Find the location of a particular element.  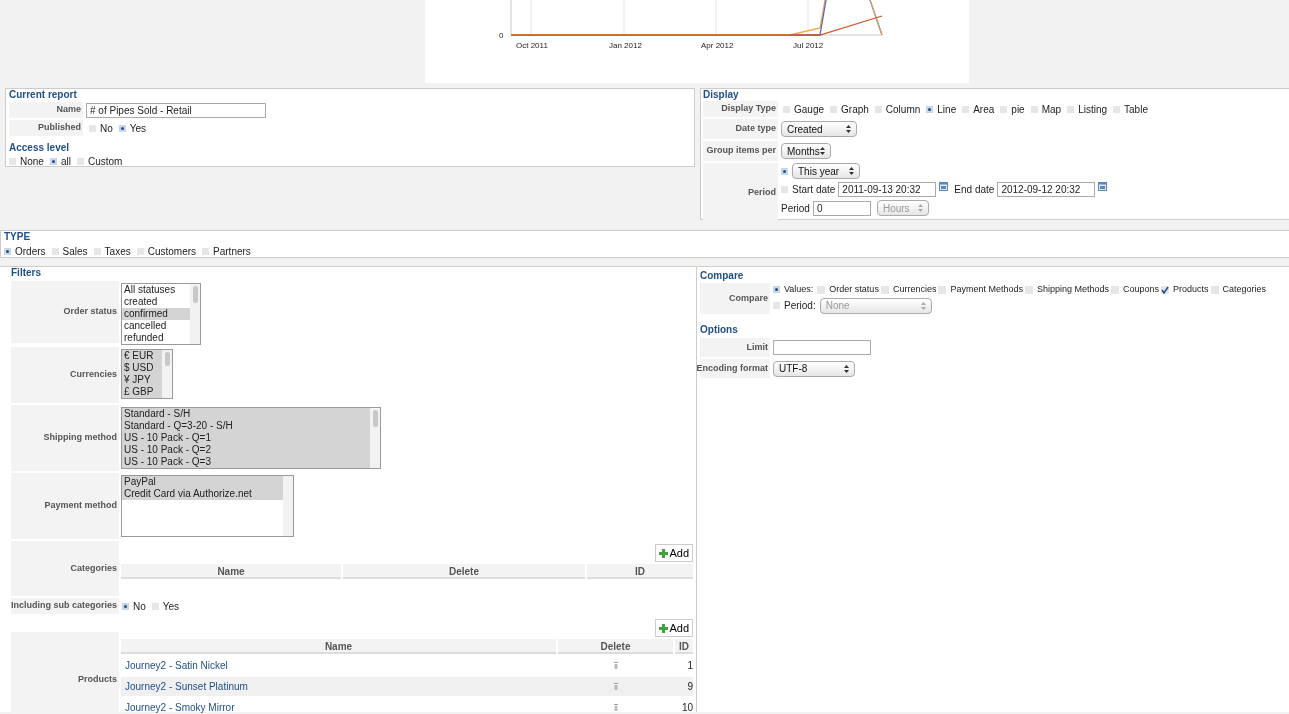

product-link: Journey2 - Satin Nickel is located at coordinates (338, 665).